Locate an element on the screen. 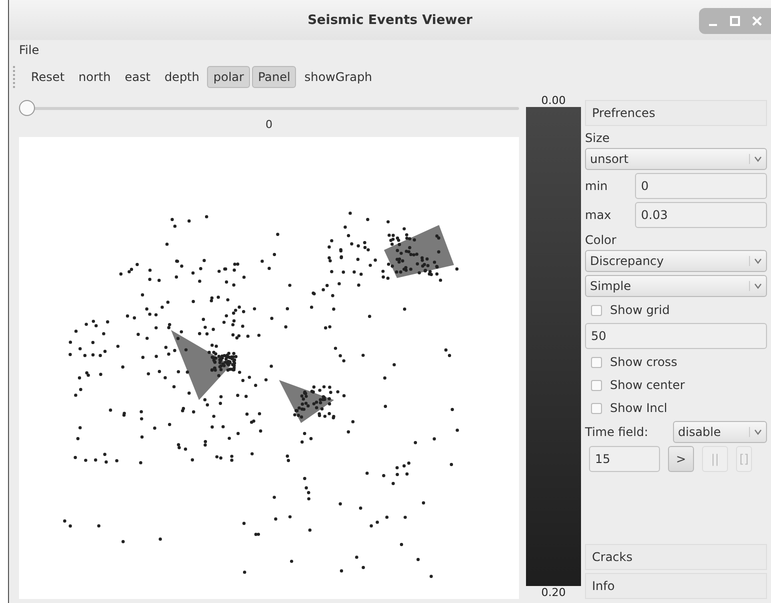  checkbox-label: Show Incl is located at coordinates (639, 408).